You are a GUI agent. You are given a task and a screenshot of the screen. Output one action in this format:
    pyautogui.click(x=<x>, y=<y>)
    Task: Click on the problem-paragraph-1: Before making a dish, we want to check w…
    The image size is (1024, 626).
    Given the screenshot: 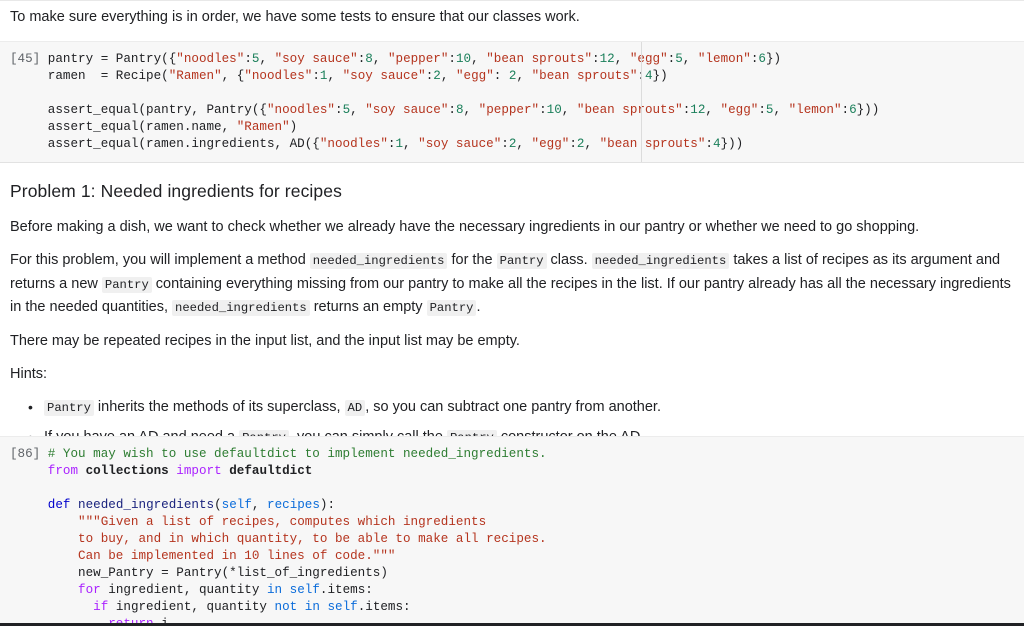 What is the action you would take?
    pyautogui.click(x=465, y=227)
    